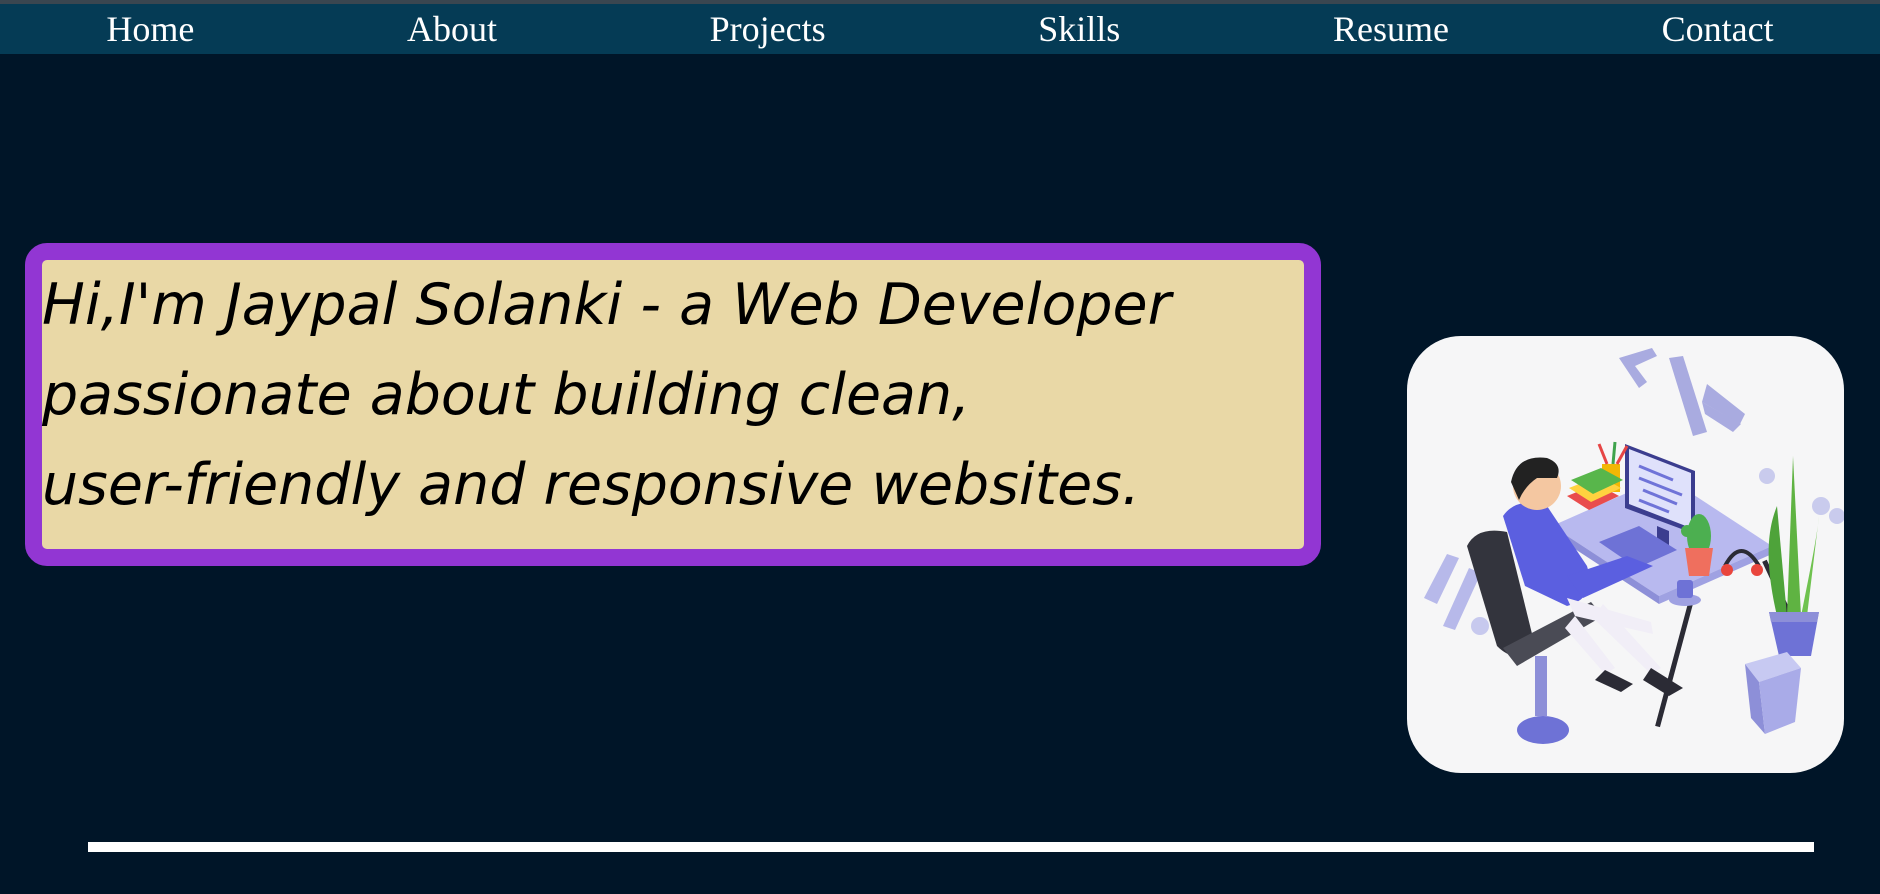 This screenshot has height=894, width=1880. I want to click on nav-link-projects: Projects, so click(768, 29).